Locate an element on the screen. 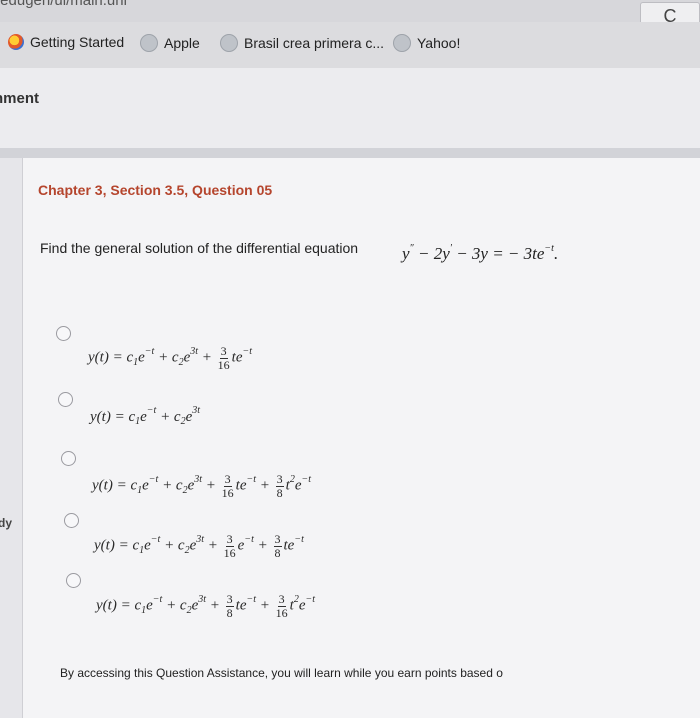 This screenshot has width=700, height=718. option-4-formula: y(t) = c1e−t + c2e3t + 3 16 e−t + 3 8 te−t is located at coordinates (199, 546).